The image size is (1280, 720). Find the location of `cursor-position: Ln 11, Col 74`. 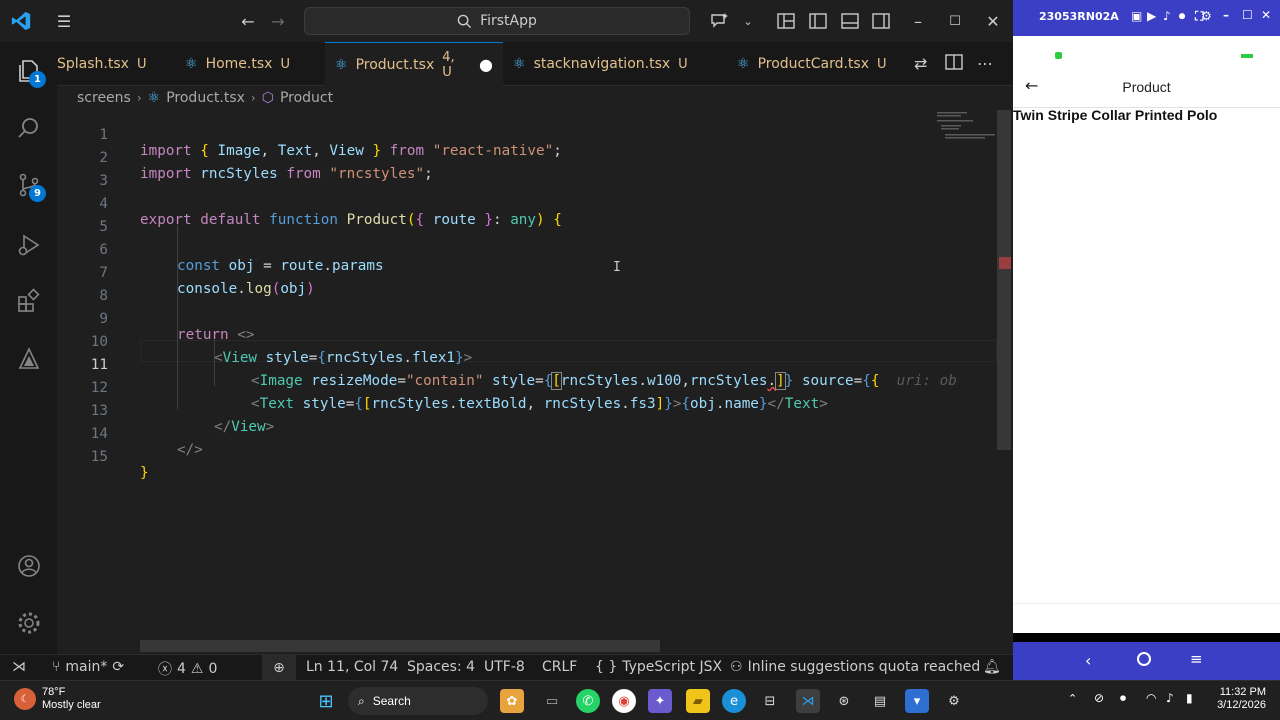

cursor-position: Ln 11, Col 74 is located at coordinates (352, 667).